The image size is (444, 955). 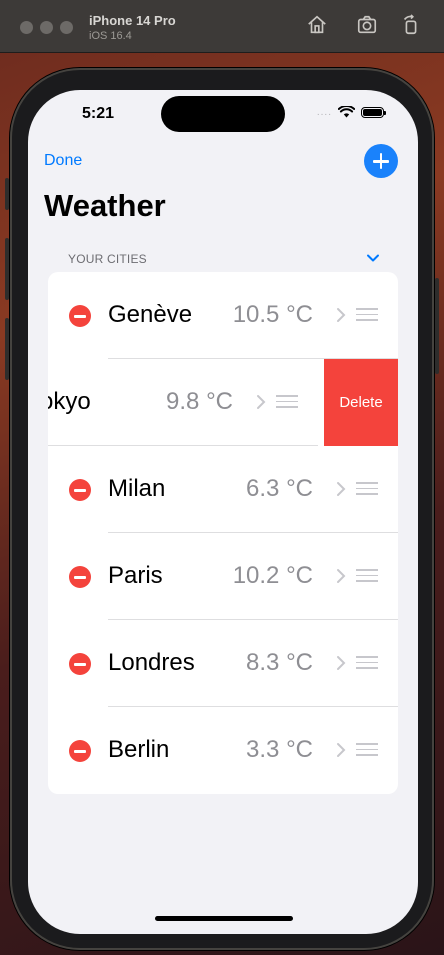 What do you see at coordinates (224, 918) in the screenshot?
I see `home-indicator` at bounding box center [224, 918].